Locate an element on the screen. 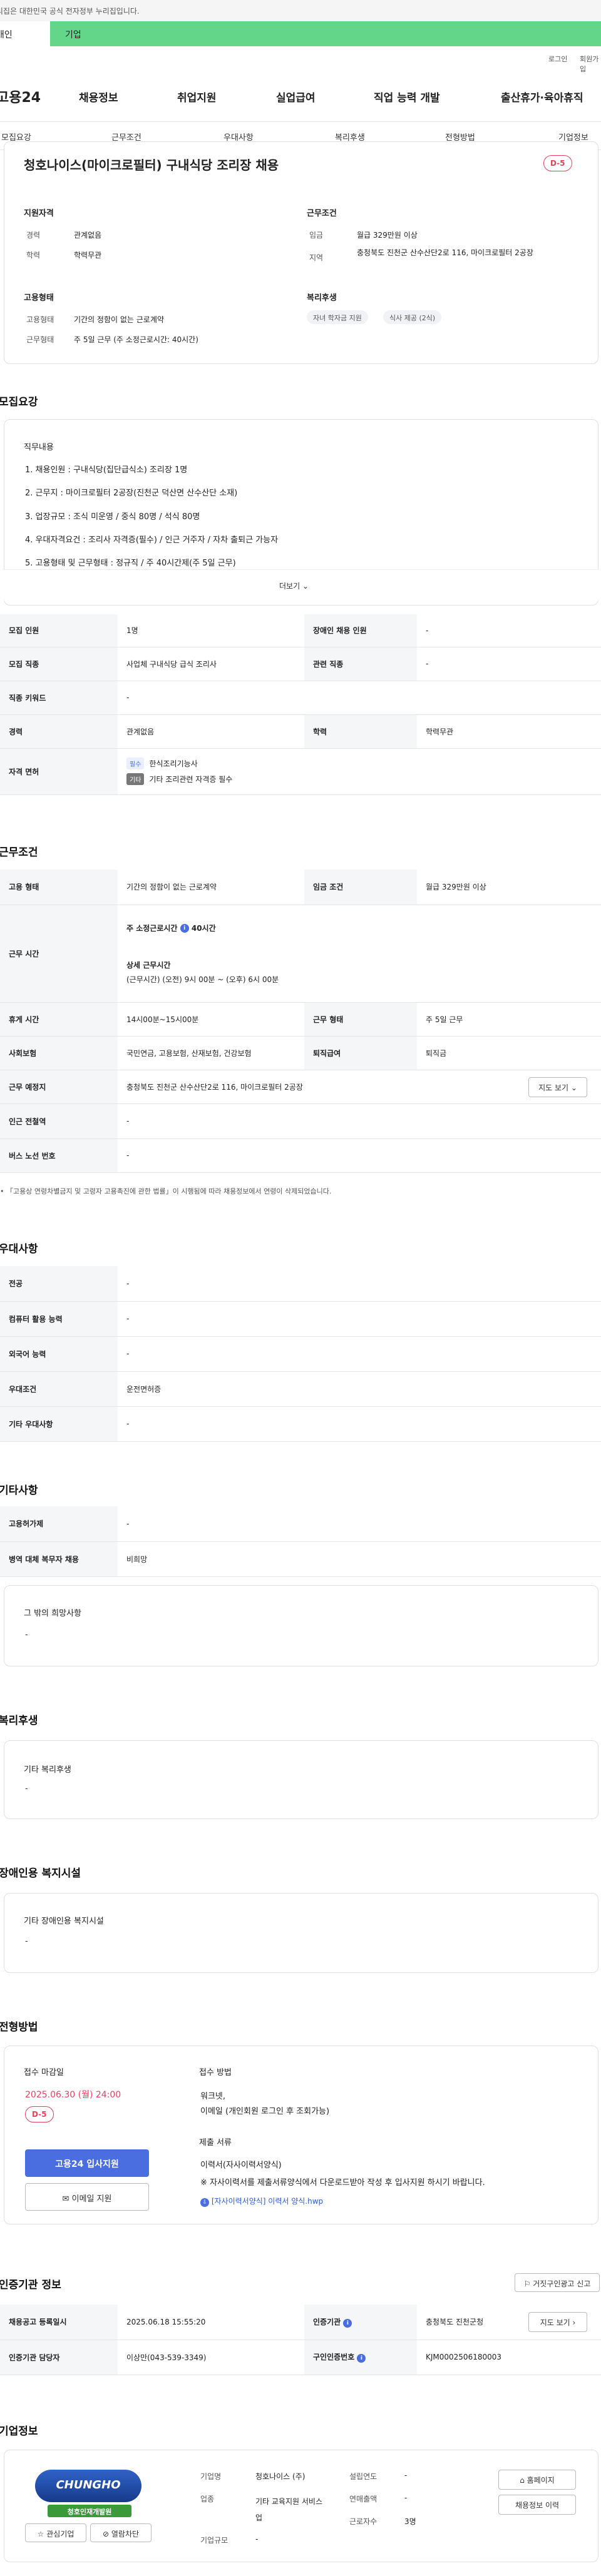 The image size is (601, 2576). gnb-unemployment: 실업급여 is located at coordinates (296, 96).